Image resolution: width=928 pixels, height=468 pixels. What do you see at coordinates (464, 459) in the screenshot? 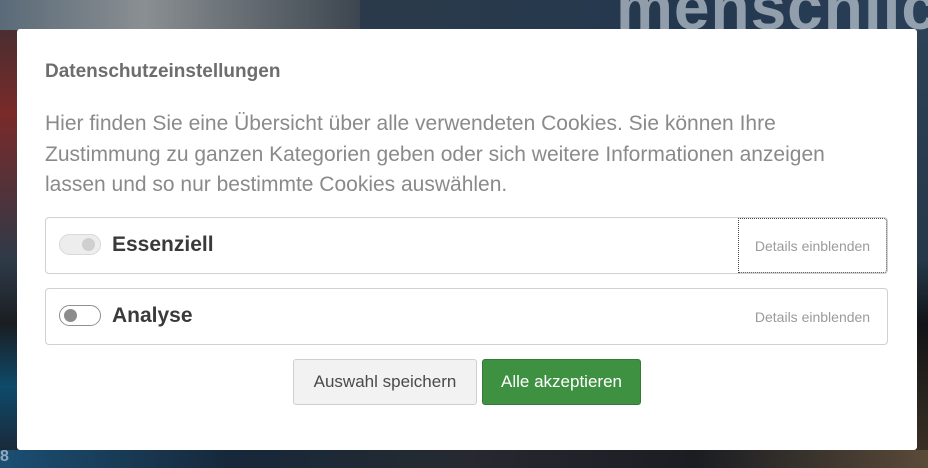
I see `background-image-bottom` at bounding box center [464, 459].